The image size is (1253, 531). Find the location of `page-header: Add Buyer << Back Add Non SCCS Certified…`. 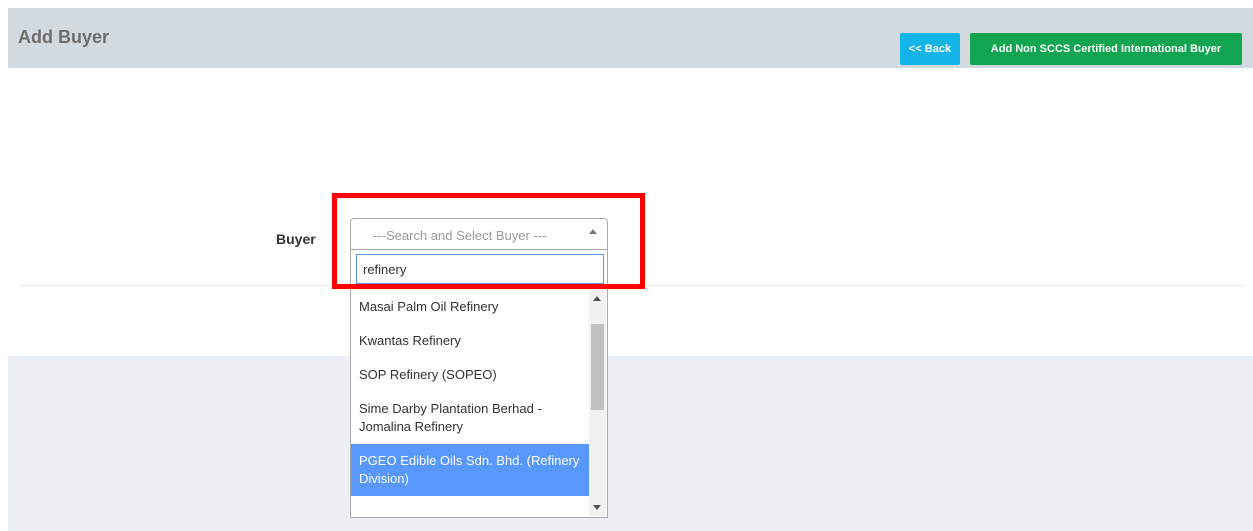

page-header: Add Buyer << Back Add Non SCCS Certified… is located at coordinates (630, 38).